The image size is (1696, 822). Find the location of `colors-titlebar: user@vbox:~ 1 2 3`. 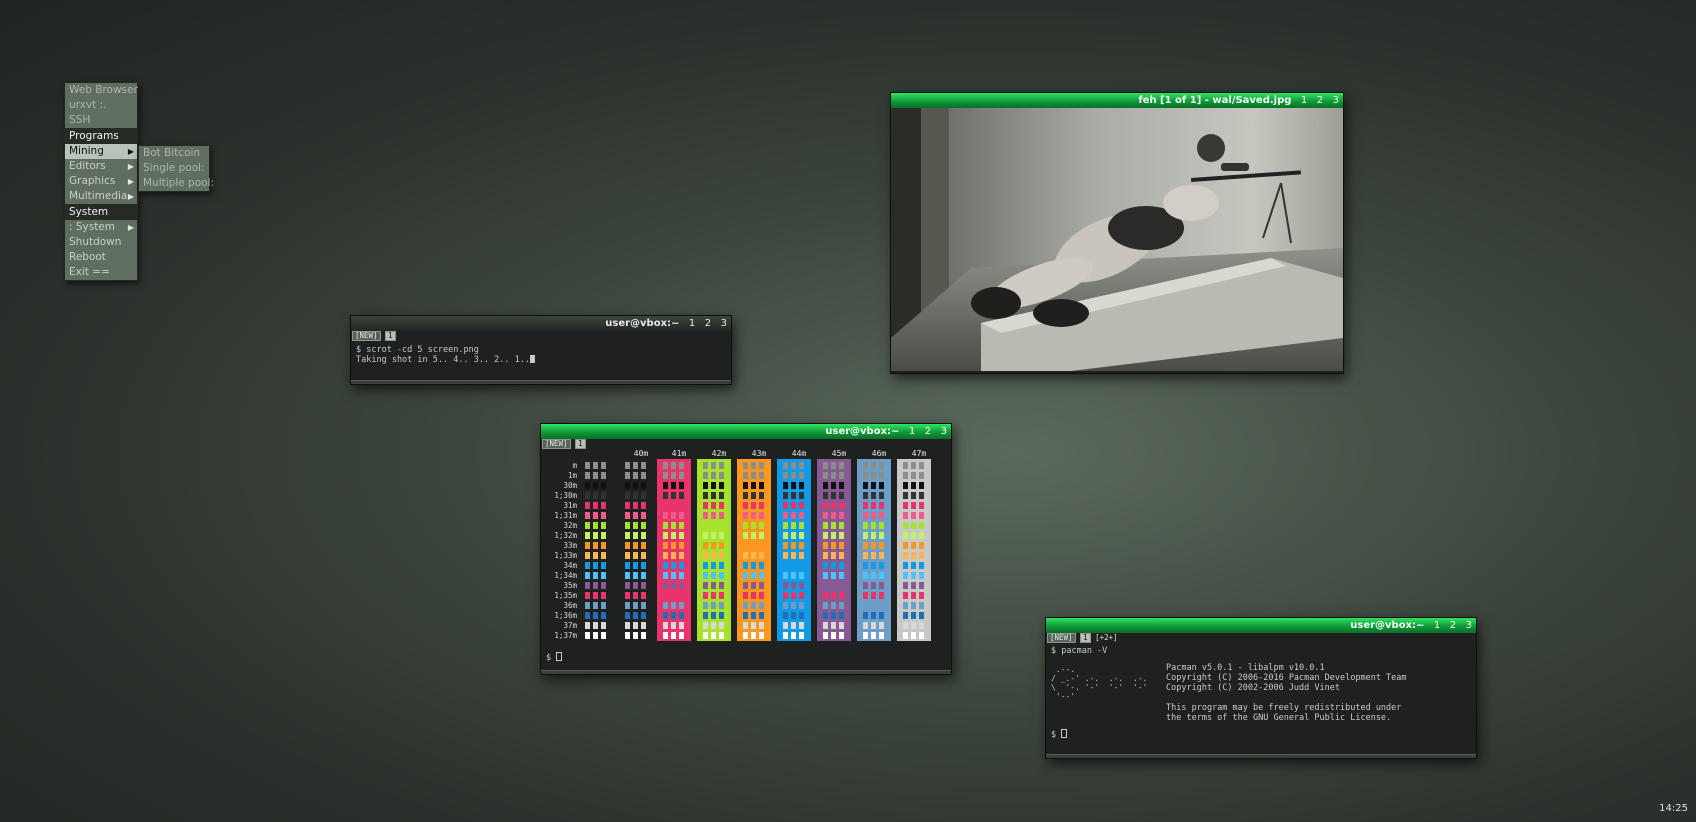

colors-titlebar: user@vbox:~ 1 2 3 is located at coordinates (746, 431).